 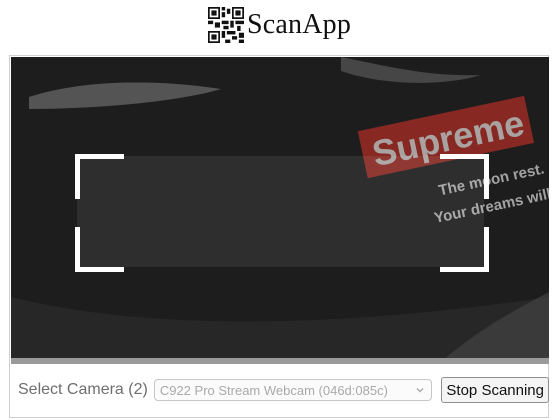 What do you see at coordinates (495, 390) in the screenshot?
I see `stop-scanning-button: Stop Scanning` at bounding box center [495, 390].